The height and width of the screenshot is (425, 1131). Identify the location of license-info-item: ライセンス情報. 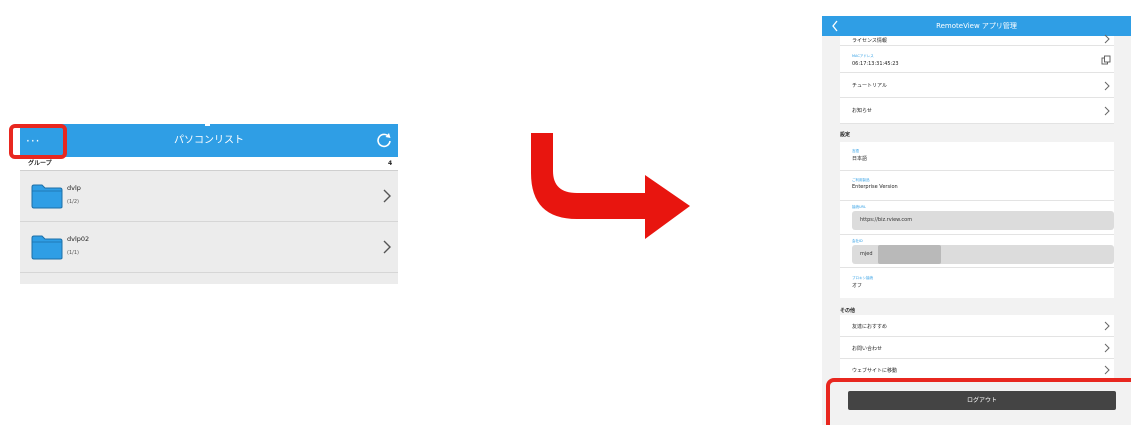
(977, 40).